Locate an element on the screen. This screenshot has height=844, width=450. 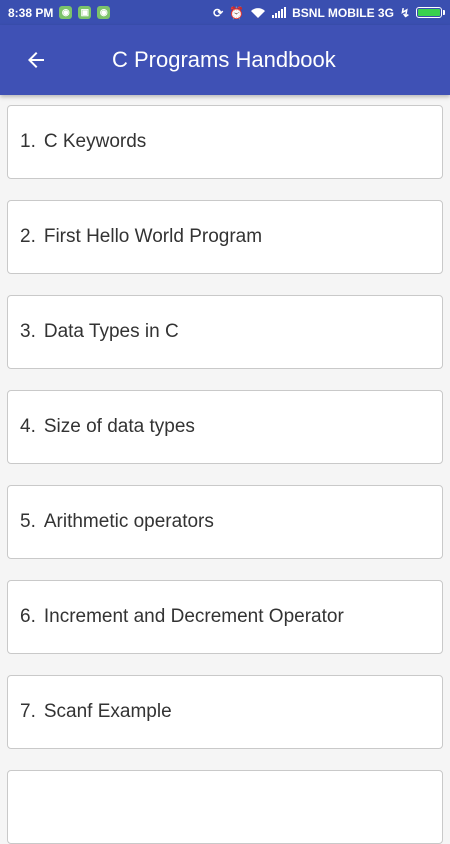
list-item is located at coordinates (225, 807).